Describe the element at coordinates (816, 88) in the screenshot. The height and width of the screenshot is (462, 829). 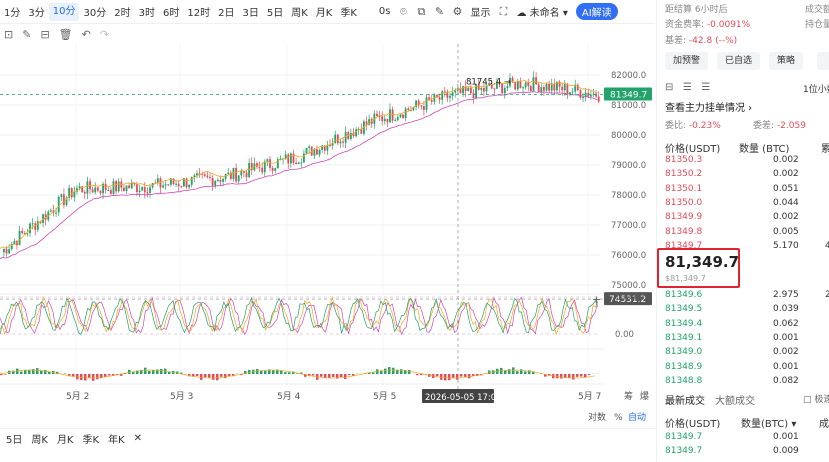
I see `precision-select: 1位小数` at that location.